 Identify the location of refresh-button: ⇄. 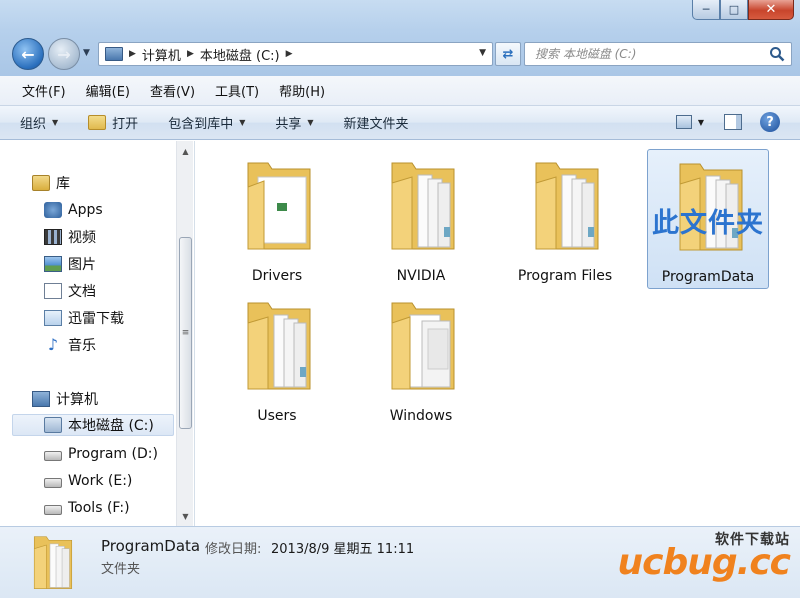
(508, 54).